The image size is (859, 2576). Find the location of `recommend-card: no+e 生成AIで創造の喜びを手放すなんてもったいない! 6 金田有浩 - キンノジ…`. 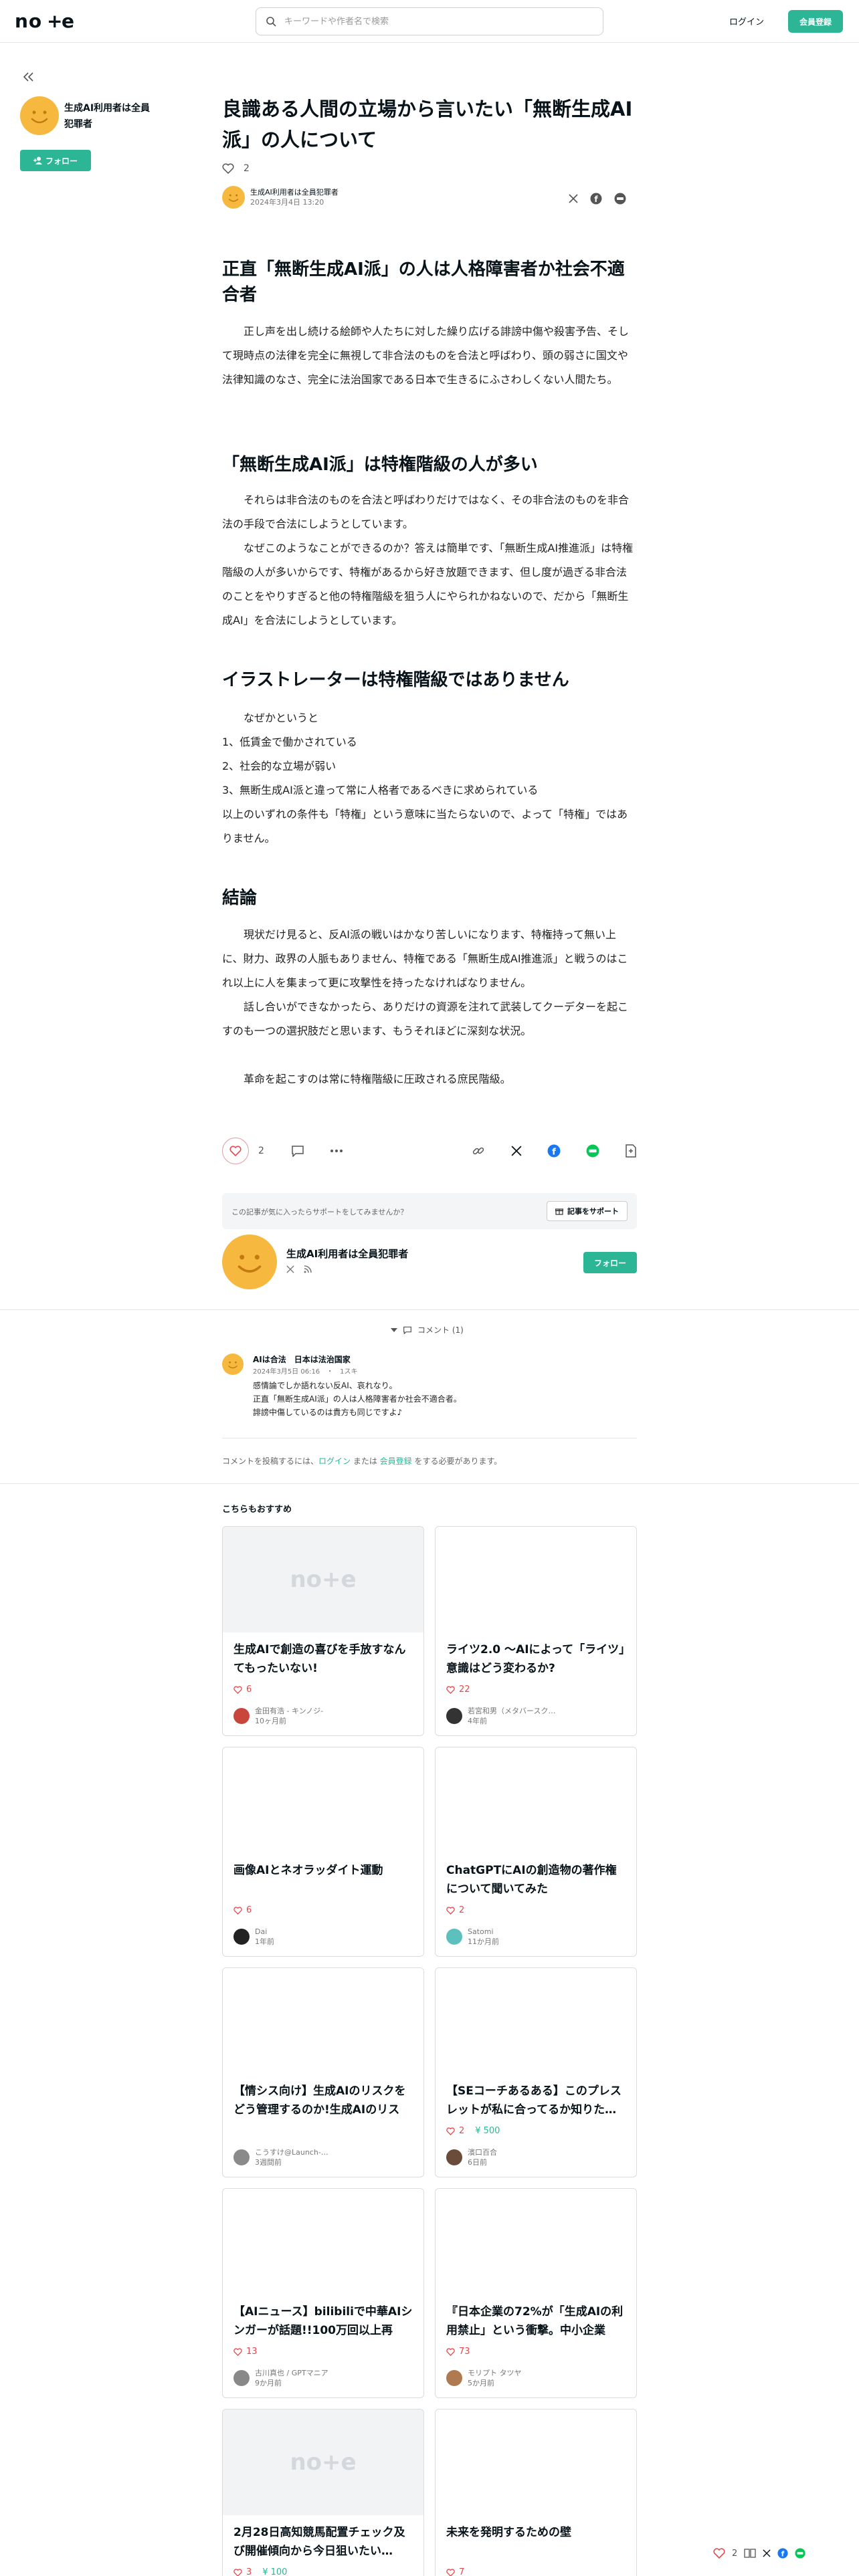

recommend-card: no+e 生成AIで創造の喜びを手放すなんてもったいない! 6 金田有浩 - キンノジ… is located at coordinates (323, 1631).